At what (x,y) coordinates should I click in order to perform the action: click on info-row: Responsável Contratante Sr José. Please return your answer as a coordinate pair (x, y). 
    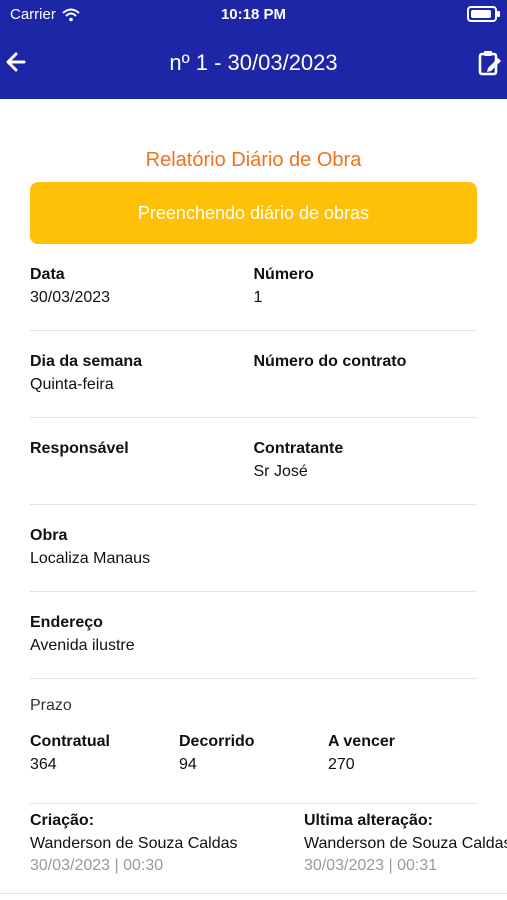
    Looking at the image, I should click on (253, 461).